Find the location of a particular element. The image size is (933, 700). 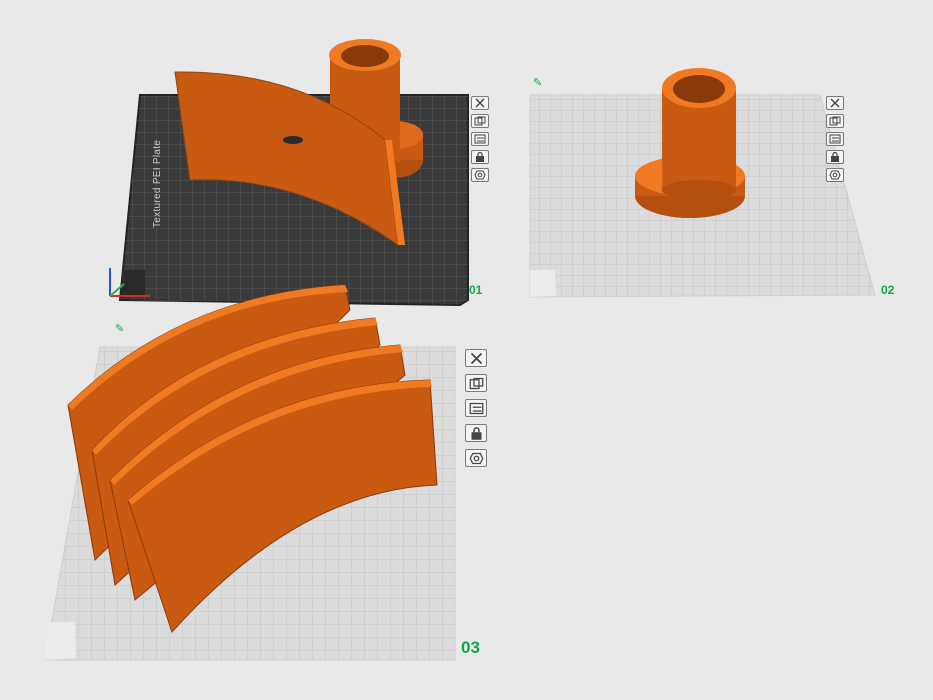

plate-01-toolbar is located at coordinates (480, 139).